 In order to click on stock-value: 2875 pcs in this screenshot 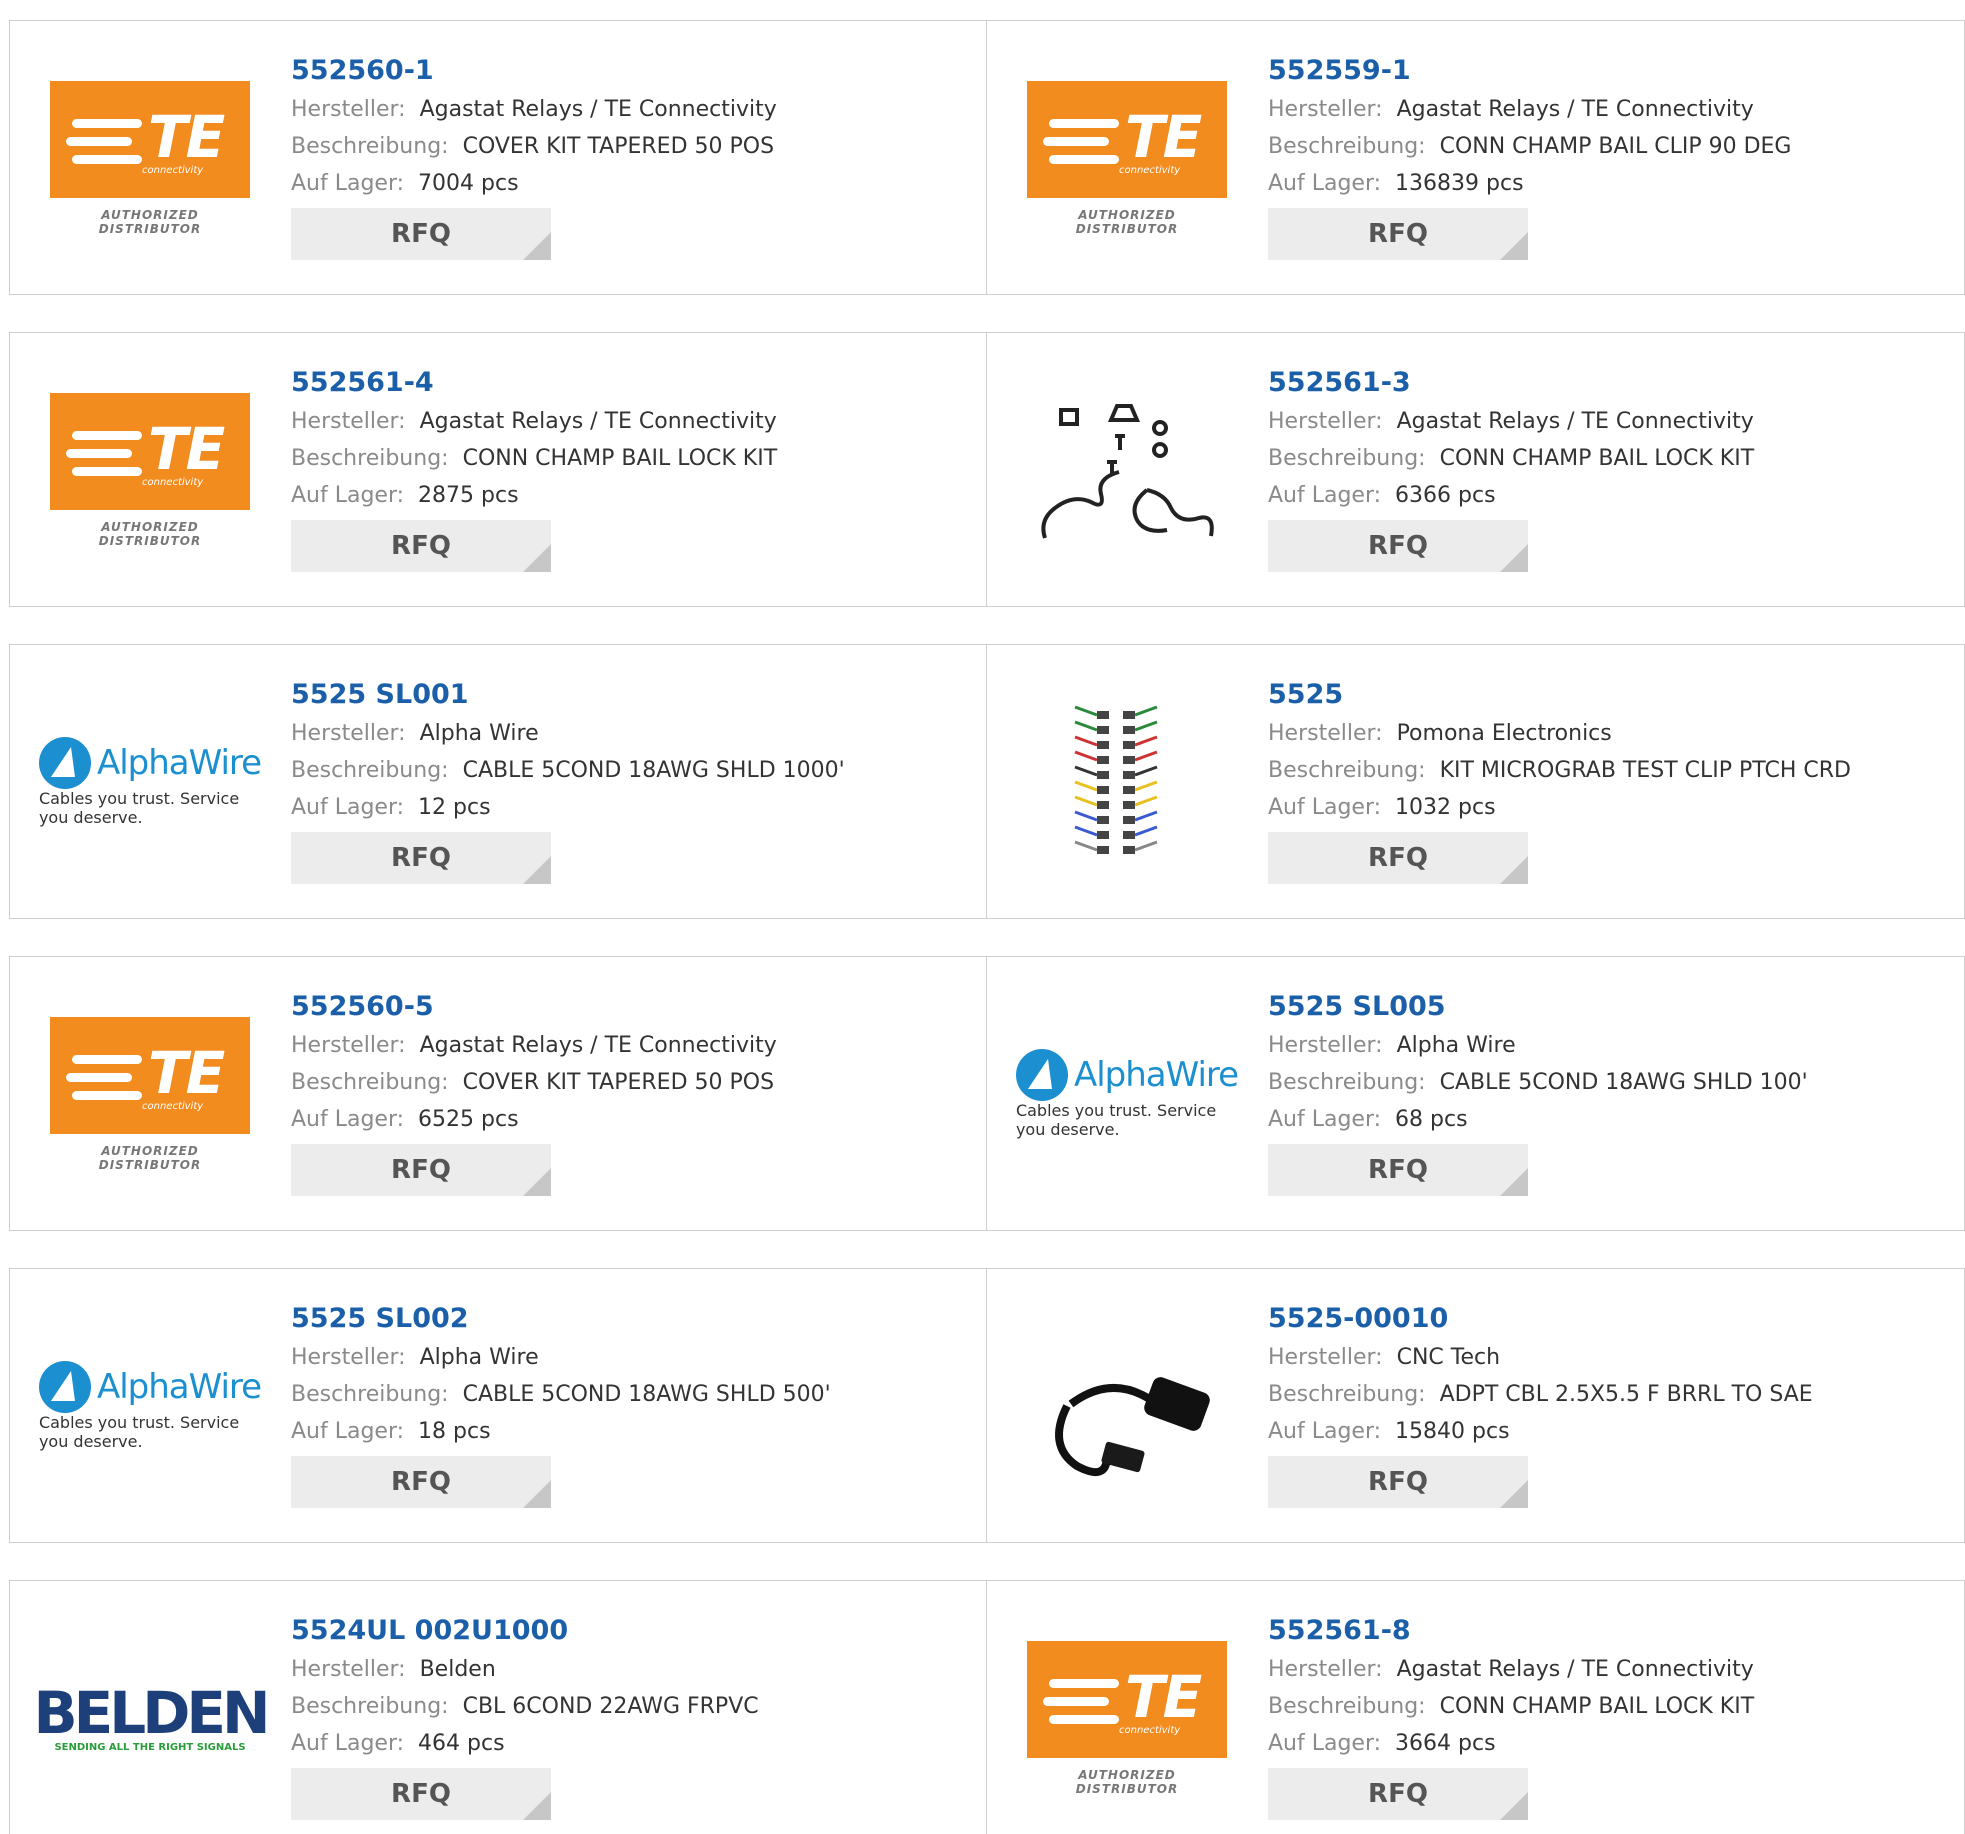, I will do `click(468, 495)`.